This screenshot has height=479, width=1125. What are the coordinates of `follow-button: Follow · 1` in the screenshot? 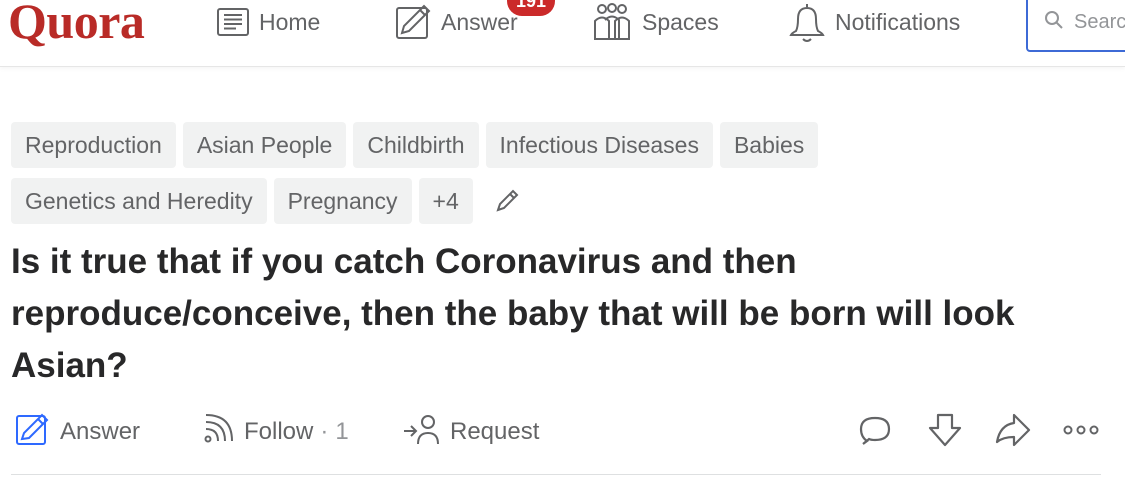 It's located at (275, 432).